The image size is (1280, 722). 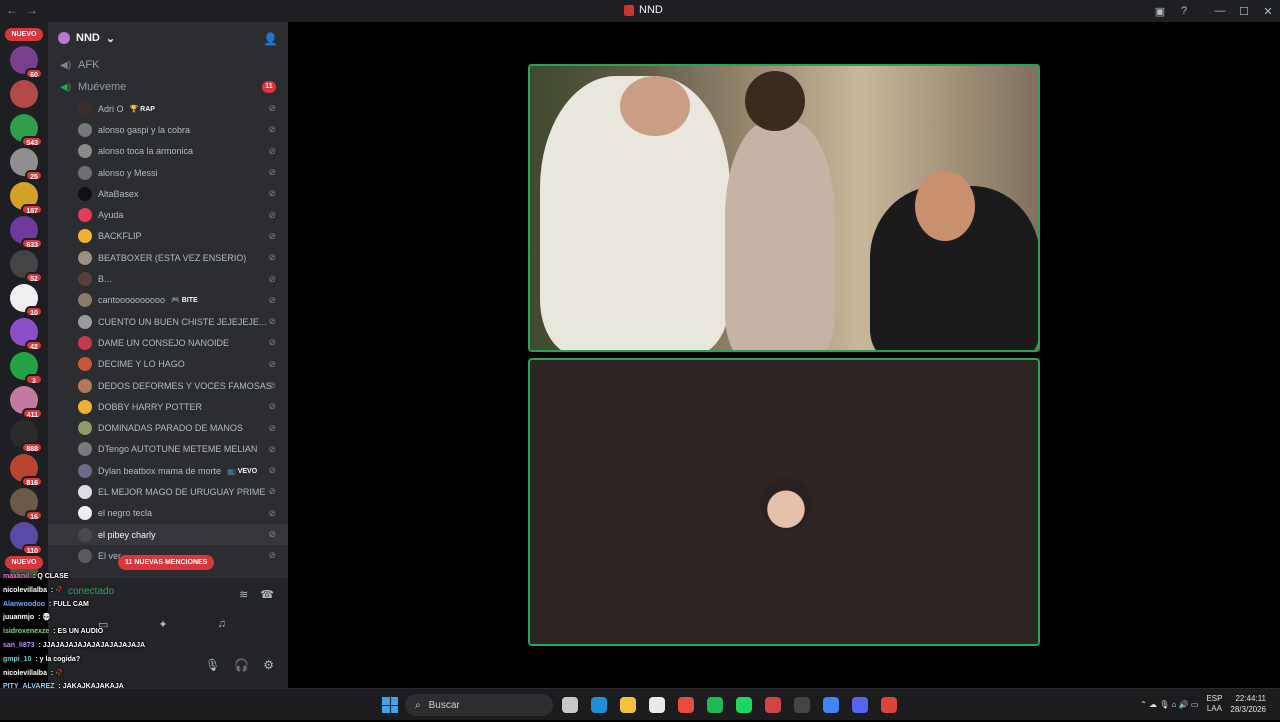 I want to click on chat-message: gmpi_10 : y la cogida?, so click(x=105, y=660).